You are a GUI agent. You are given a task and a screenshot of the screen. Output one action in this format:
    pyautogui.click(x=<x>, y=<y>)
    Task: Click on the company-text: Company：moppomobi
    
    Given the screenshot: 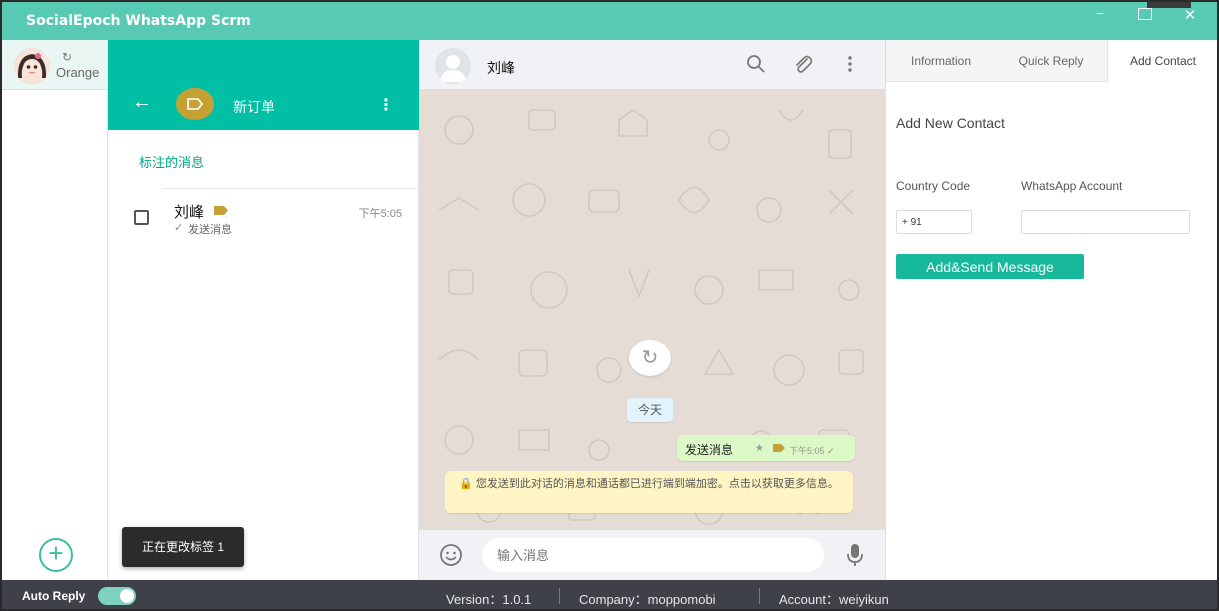 What is the action you would take?
    pyautogui.click(x=647, y=599)
    